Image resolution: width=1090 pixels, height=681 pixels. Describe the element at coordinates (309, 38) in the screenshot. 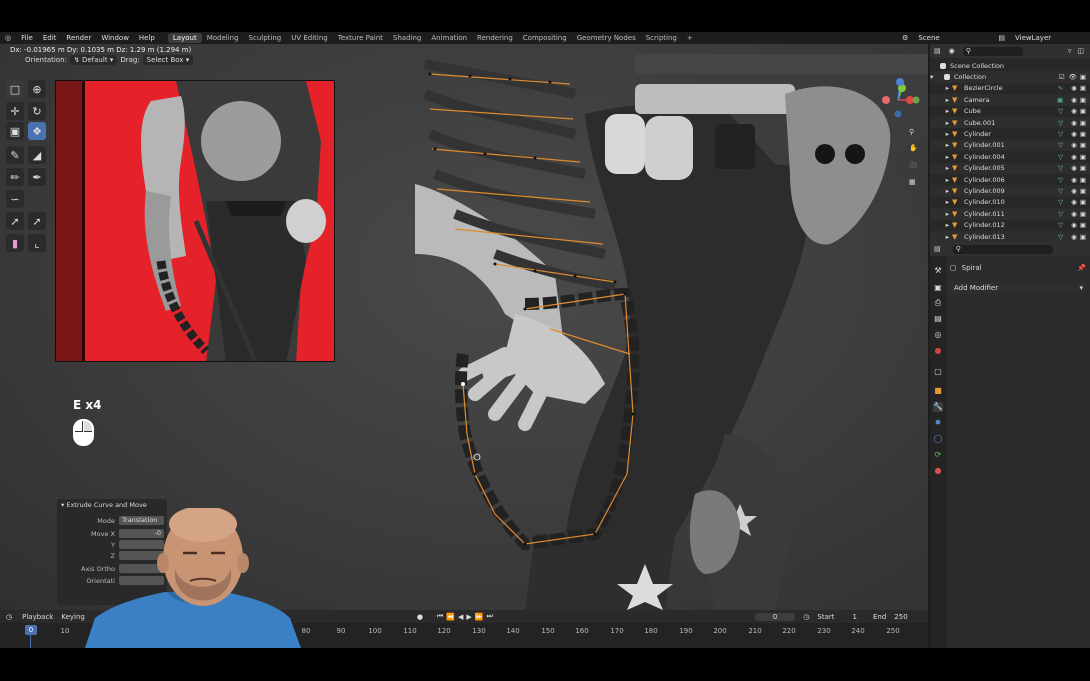

I see `tab-uv-editing: UV Editing` at that location.